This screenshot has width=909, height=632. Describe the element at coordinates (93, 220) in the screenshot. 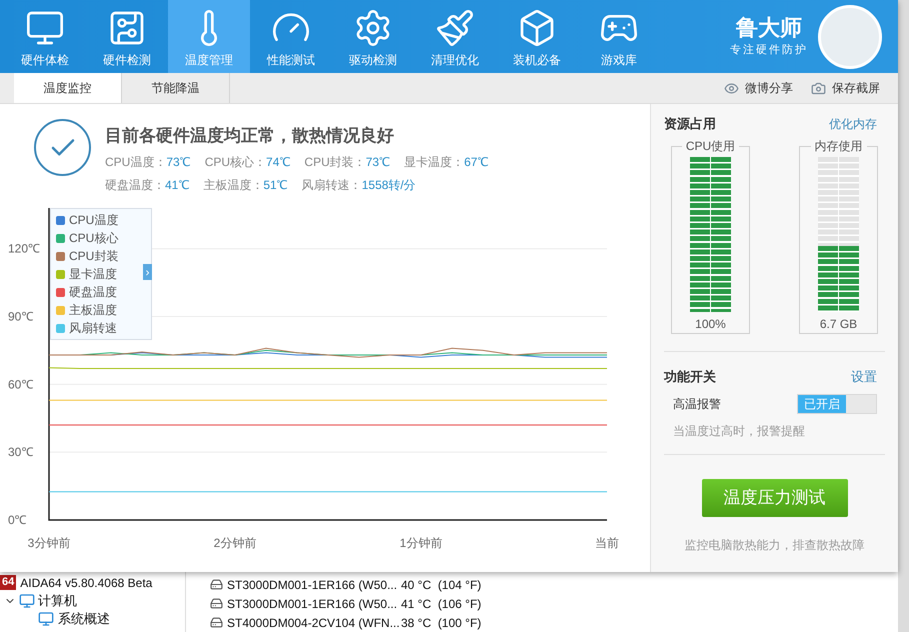

I see `legend-label: CPU温度` at that location.